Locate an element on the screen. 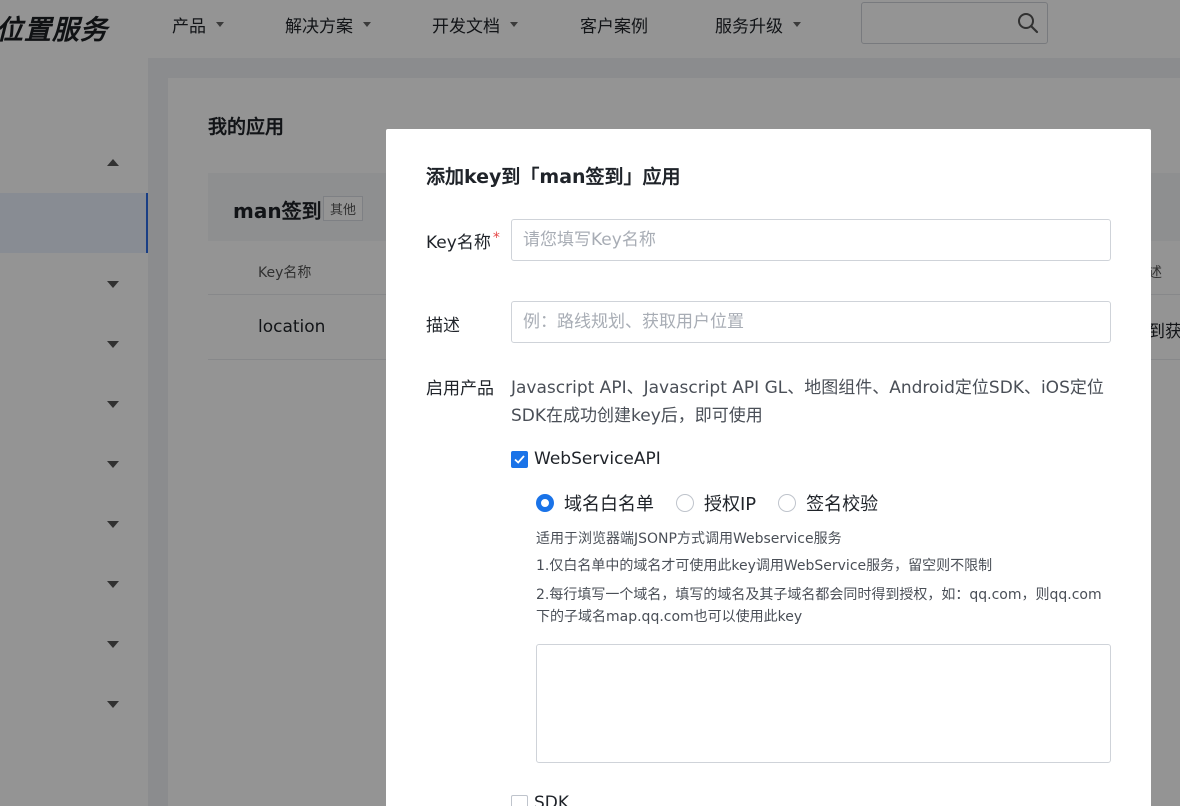  radio-domain-whitelist: 域名白名单 is located at coordinates (595, 503).